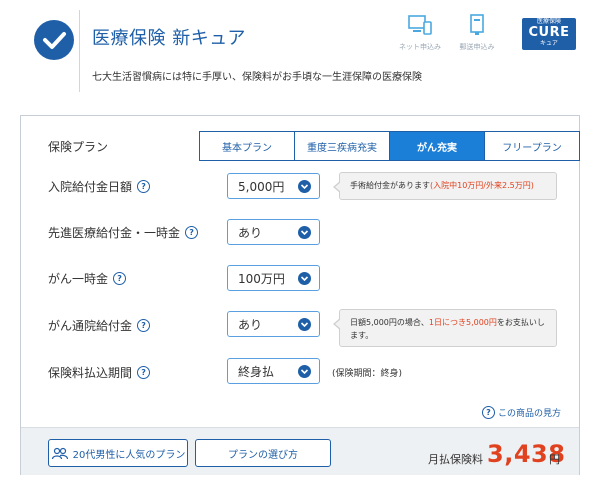 This screenshot has height=487, width=600. I want to click on tab-basic: 基本プラン, so click(247, 146).